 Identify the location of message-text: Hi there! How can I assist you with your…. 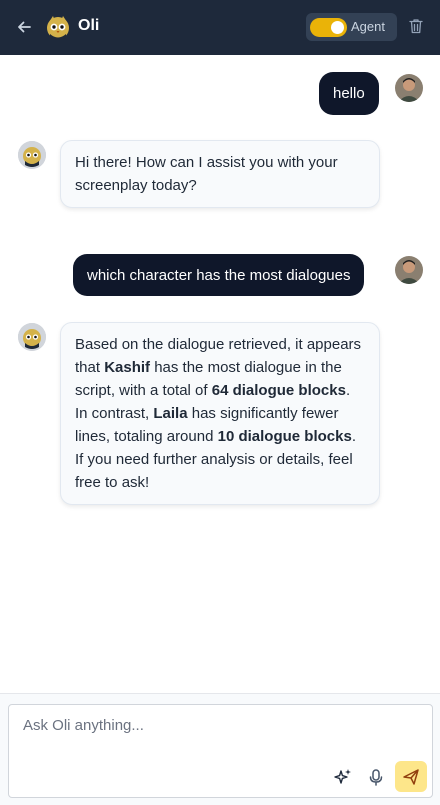
(206, 174).